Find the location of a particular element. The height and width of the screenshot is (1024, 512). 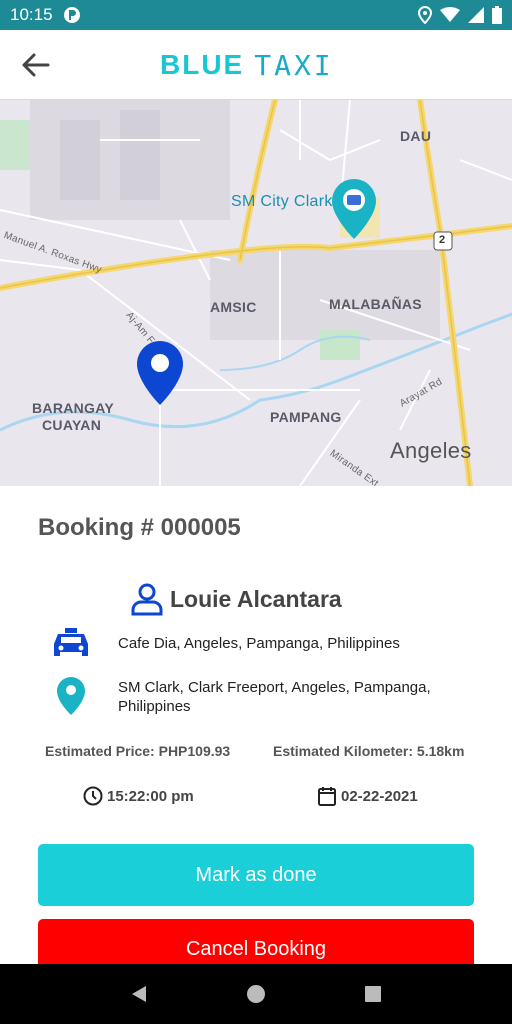

system-nav-bar is located at coordinates (256, 994).